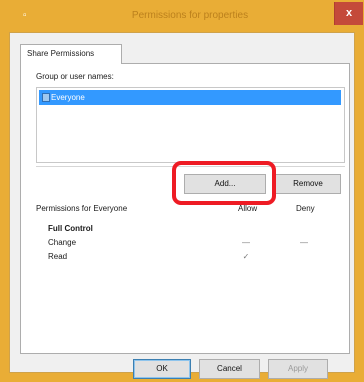 This screenshot has height=382, width=364. What do you see at coordinates (348, 13) in the screenshot?
I see `close-button: x` at bounding box center [348, 13].